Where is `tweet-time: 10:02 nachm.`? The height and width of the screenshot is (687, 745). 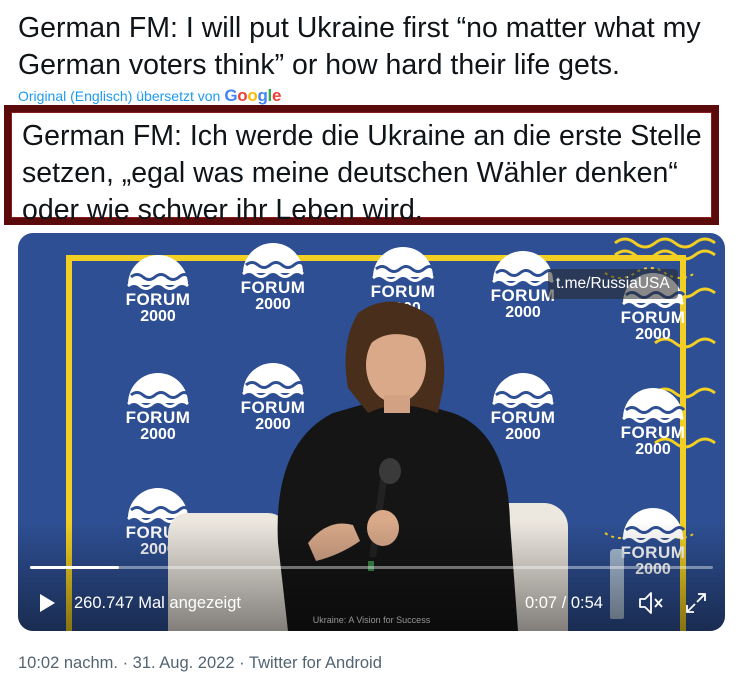 tweet-time: 10:02 nachm. is located at coordinates (68, 663).